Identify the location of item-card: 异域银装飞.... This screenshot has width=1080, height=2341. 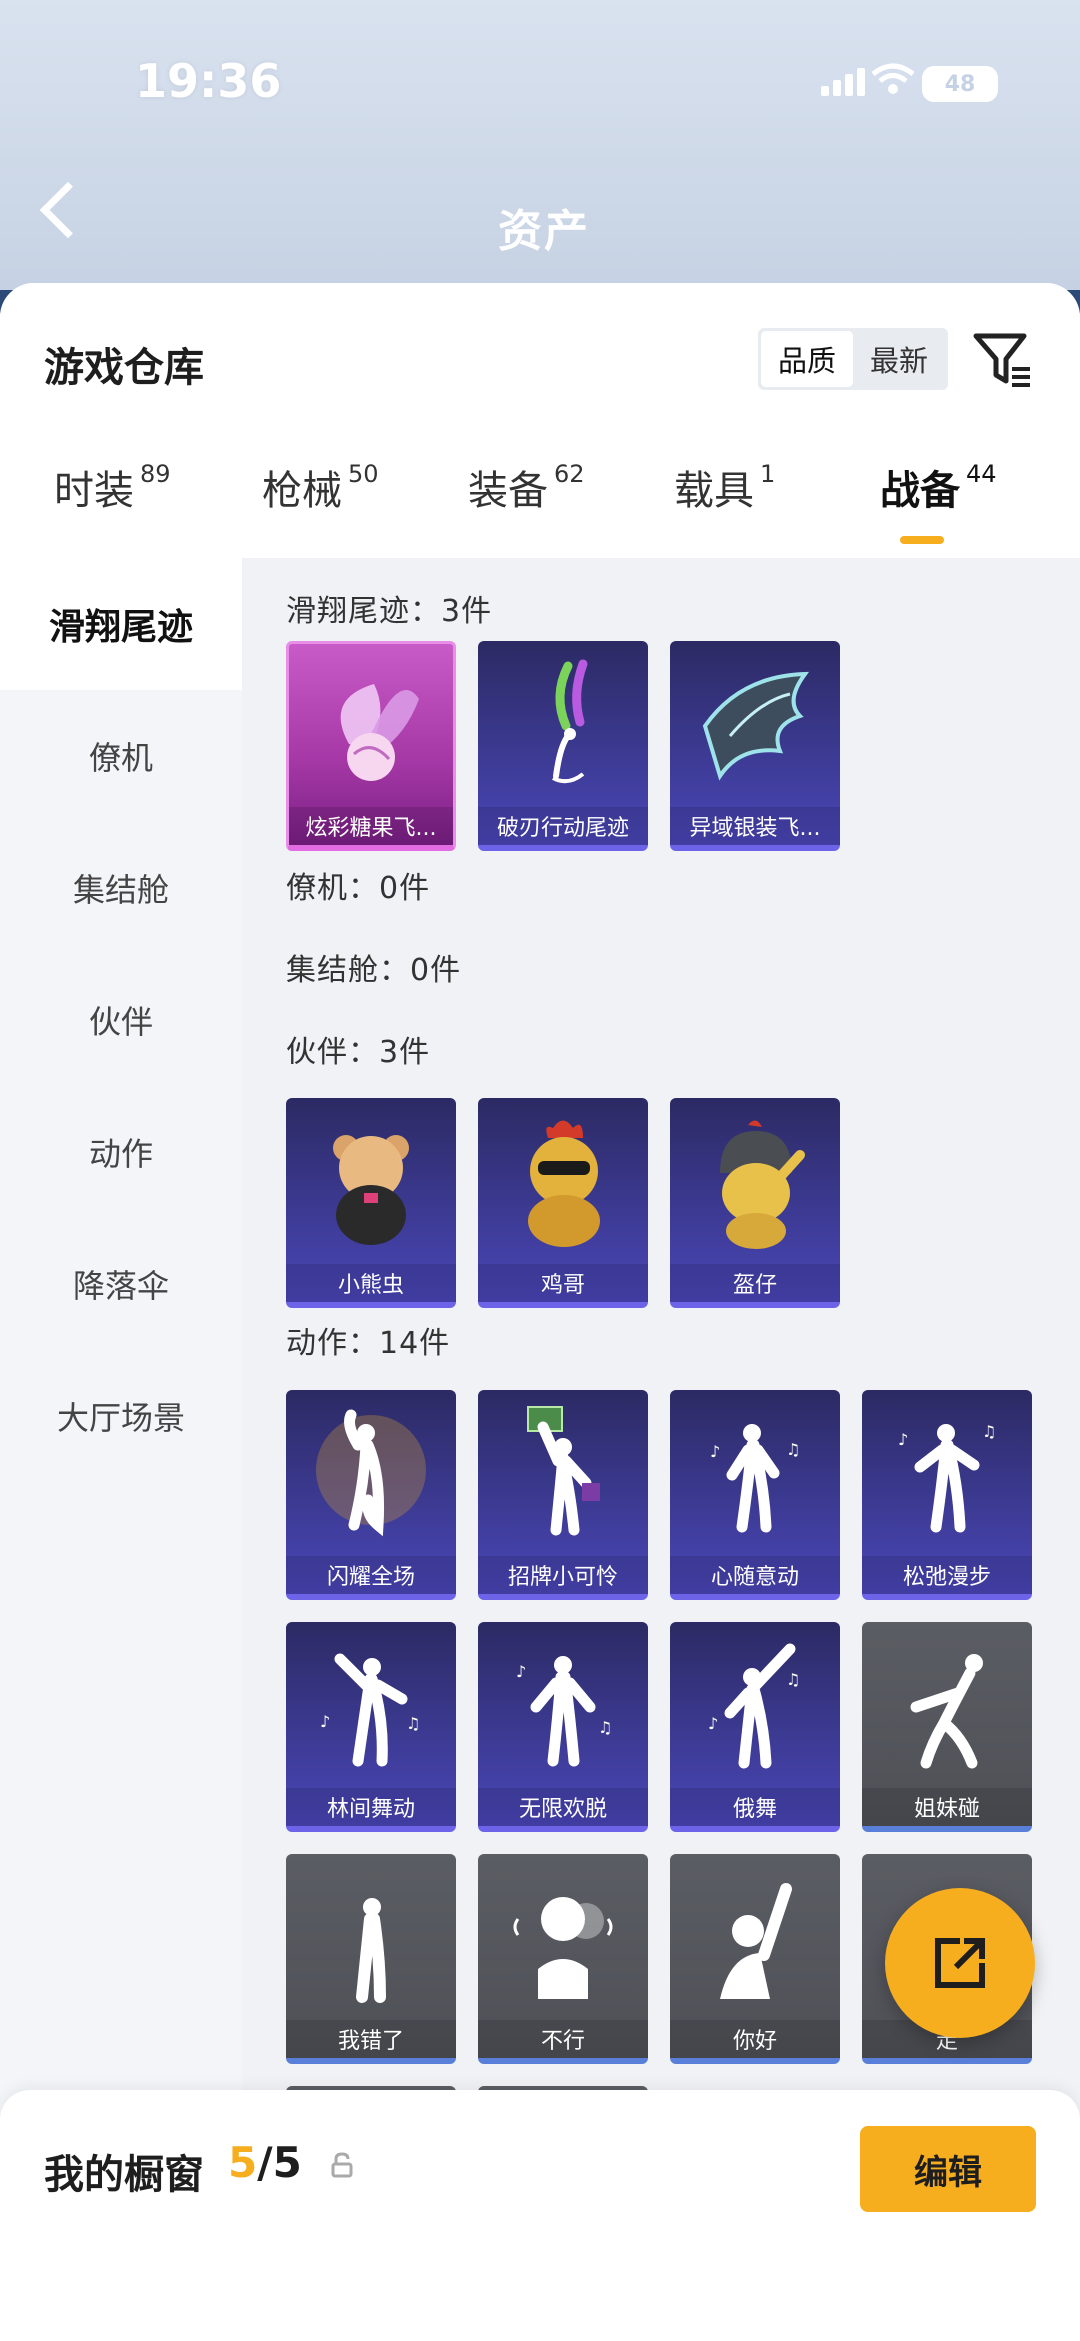
(755, 746).